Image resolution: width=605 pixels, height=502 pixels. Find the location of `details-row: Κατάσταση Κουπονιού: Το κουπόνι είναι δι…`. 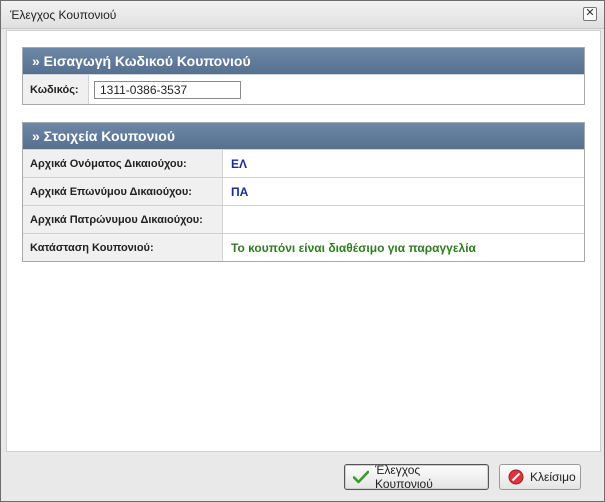

details-row: Κατάσταση Κουπονιού: Το κουπόνι είναι δι… is located at coordinates (303, 247).